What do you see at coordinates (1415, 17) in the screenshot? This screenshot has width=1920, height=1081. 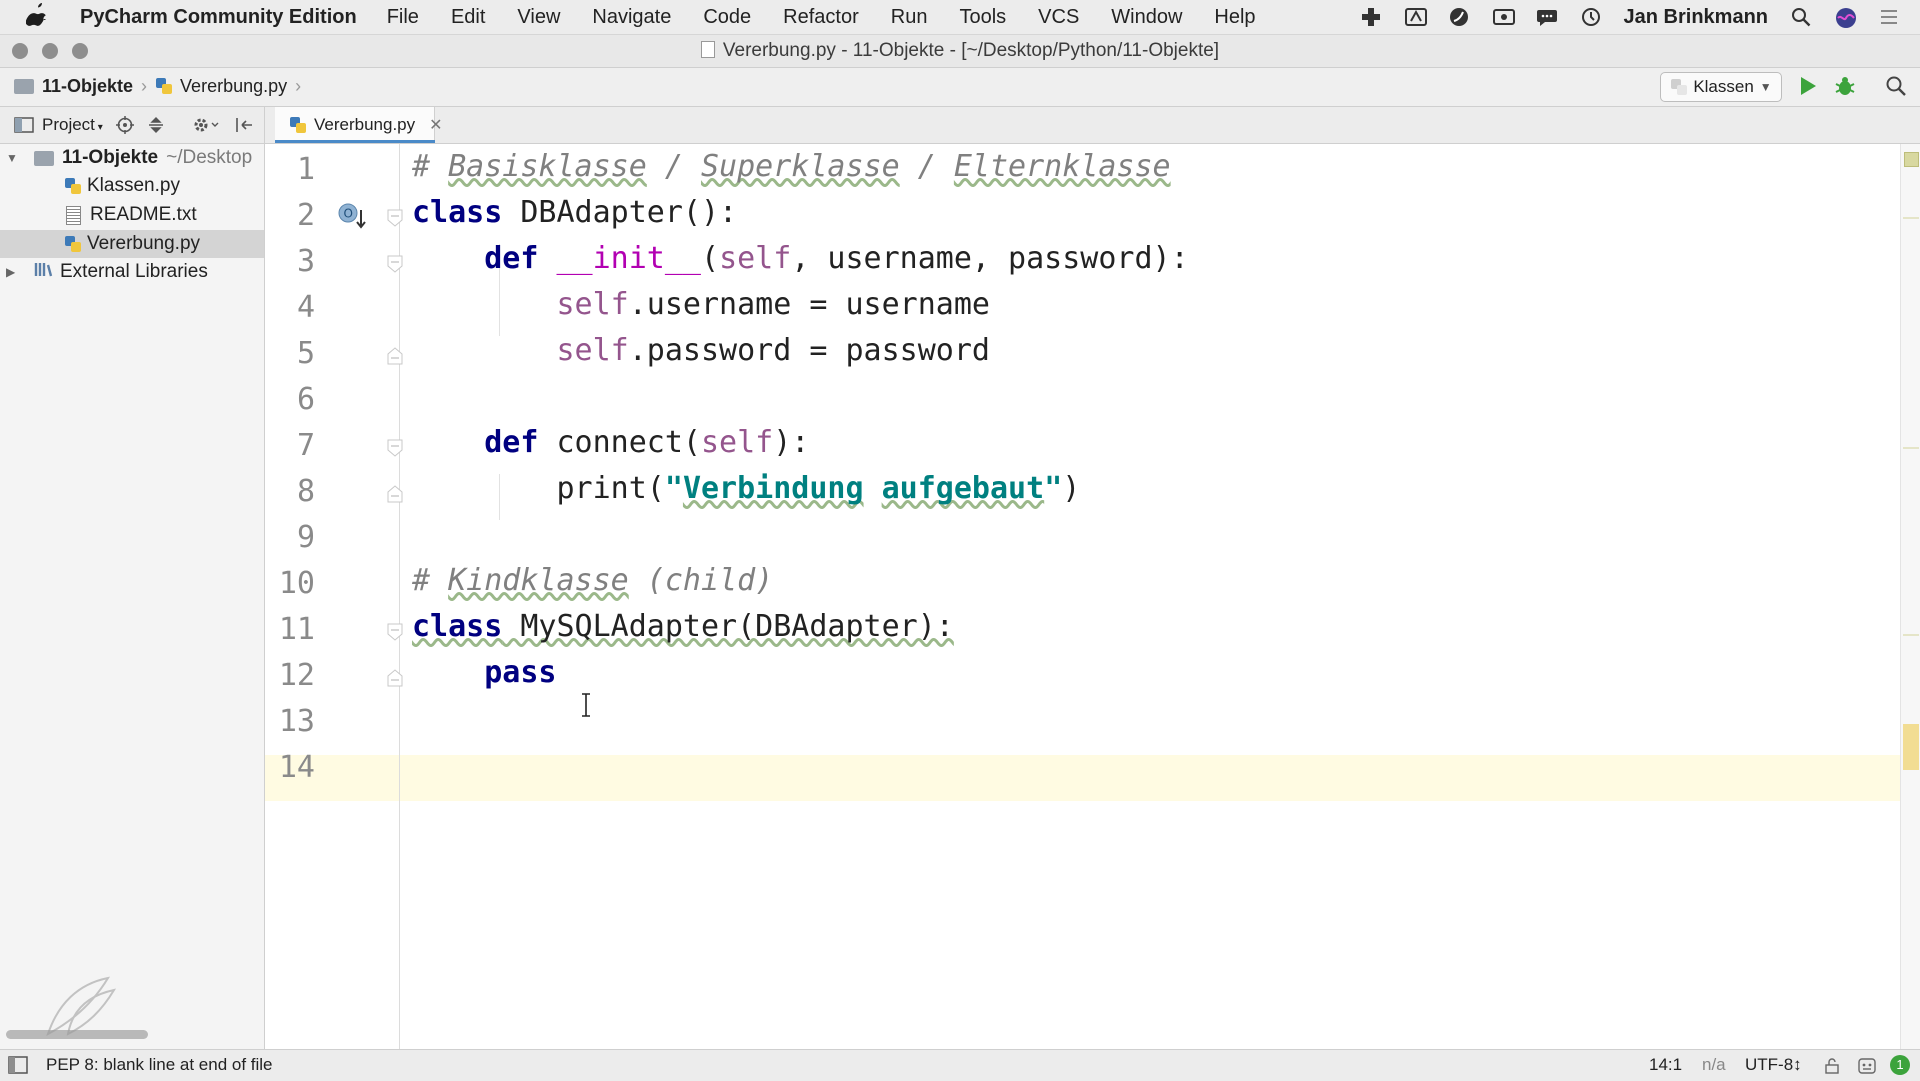 I see `adobe-icon` at bounding box center [1415, 17].